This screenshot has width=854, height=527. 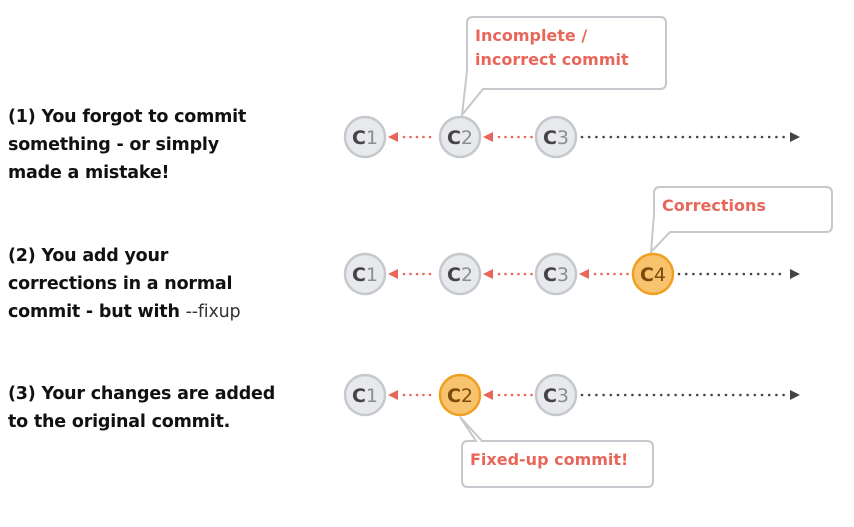 What do you see at coordinates (549, 459) in the screenshot?
I see `callout-text: Fixed-up commit!` at bounding box center [549, 459].